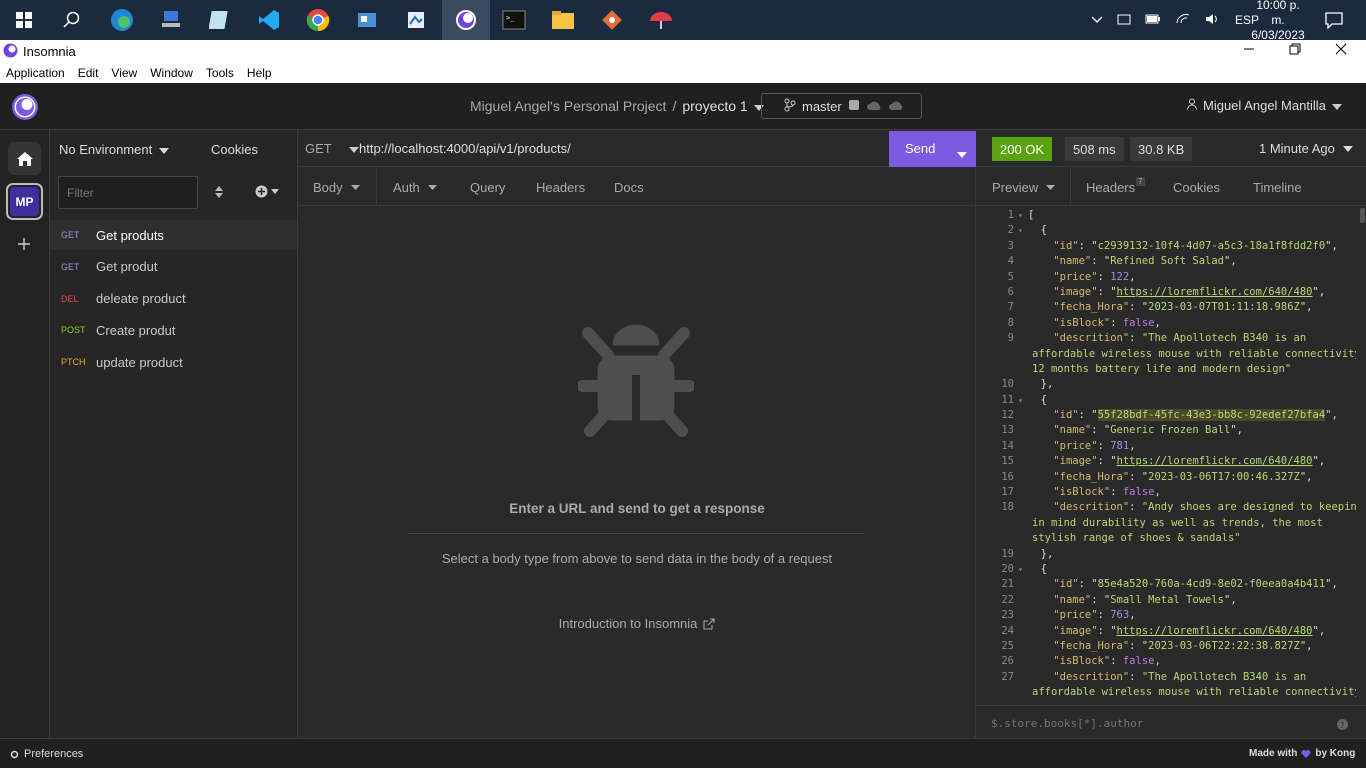 This screenshot has width=1366, height=768. Describe the element at coordinates (1115, 187) in the screenshot. I see `tab-response-headers: Headers 7` at that location.